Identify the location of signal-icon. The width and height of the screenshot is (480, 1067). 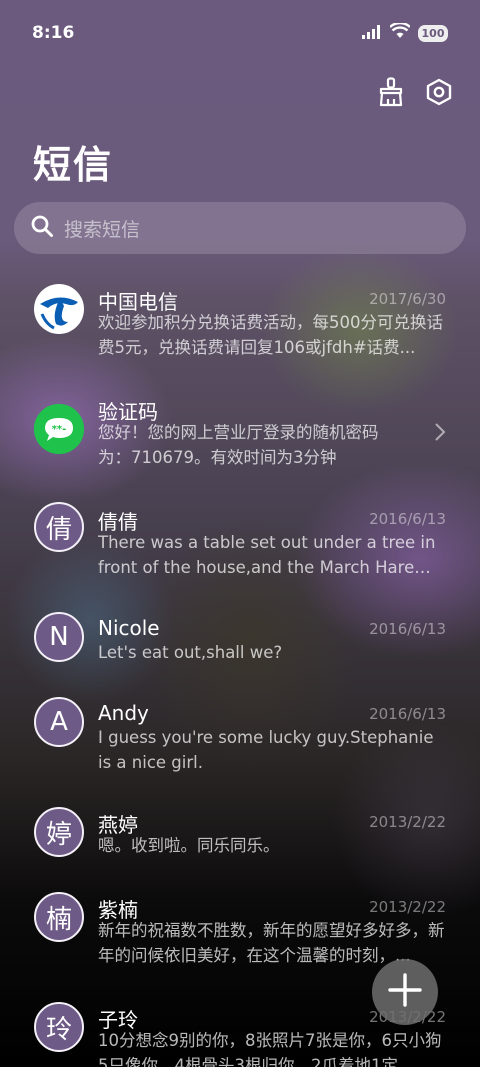
(372, 33).